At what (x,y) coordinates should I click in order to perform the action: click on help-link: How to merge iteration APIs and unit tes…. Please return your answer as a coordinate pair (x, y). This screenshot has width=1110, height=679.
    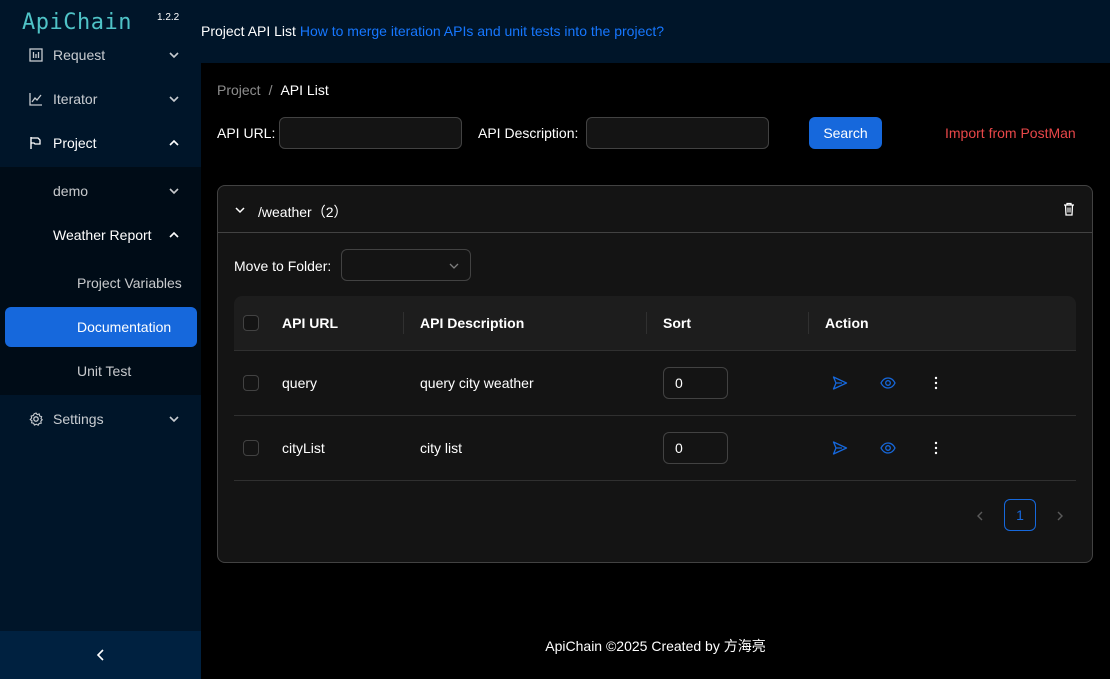
    Looking at the image, I should click on (482, 31).